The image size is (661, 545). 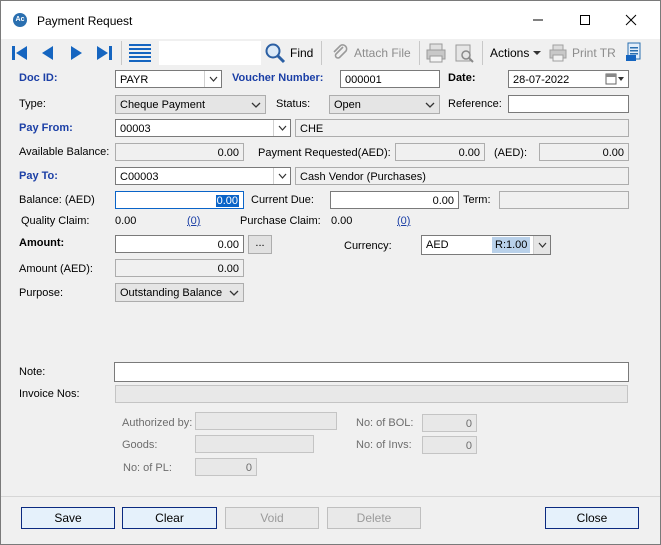 I want to click on reference-label: Reference:, so click(x=475, y=104).